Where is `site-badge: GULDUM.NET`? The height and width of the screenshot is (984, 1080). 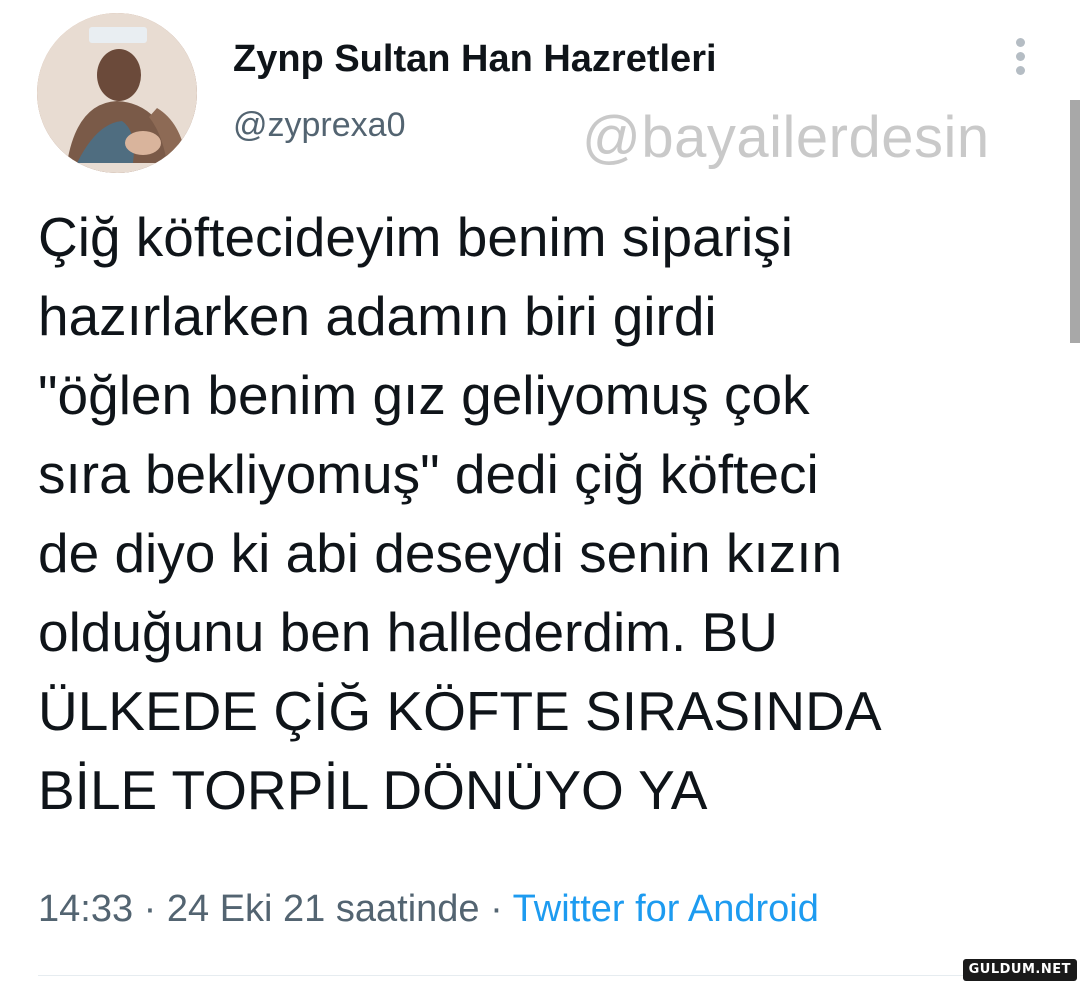 site-badge: GULDUM.NET is located at coordinates (1019, 970).